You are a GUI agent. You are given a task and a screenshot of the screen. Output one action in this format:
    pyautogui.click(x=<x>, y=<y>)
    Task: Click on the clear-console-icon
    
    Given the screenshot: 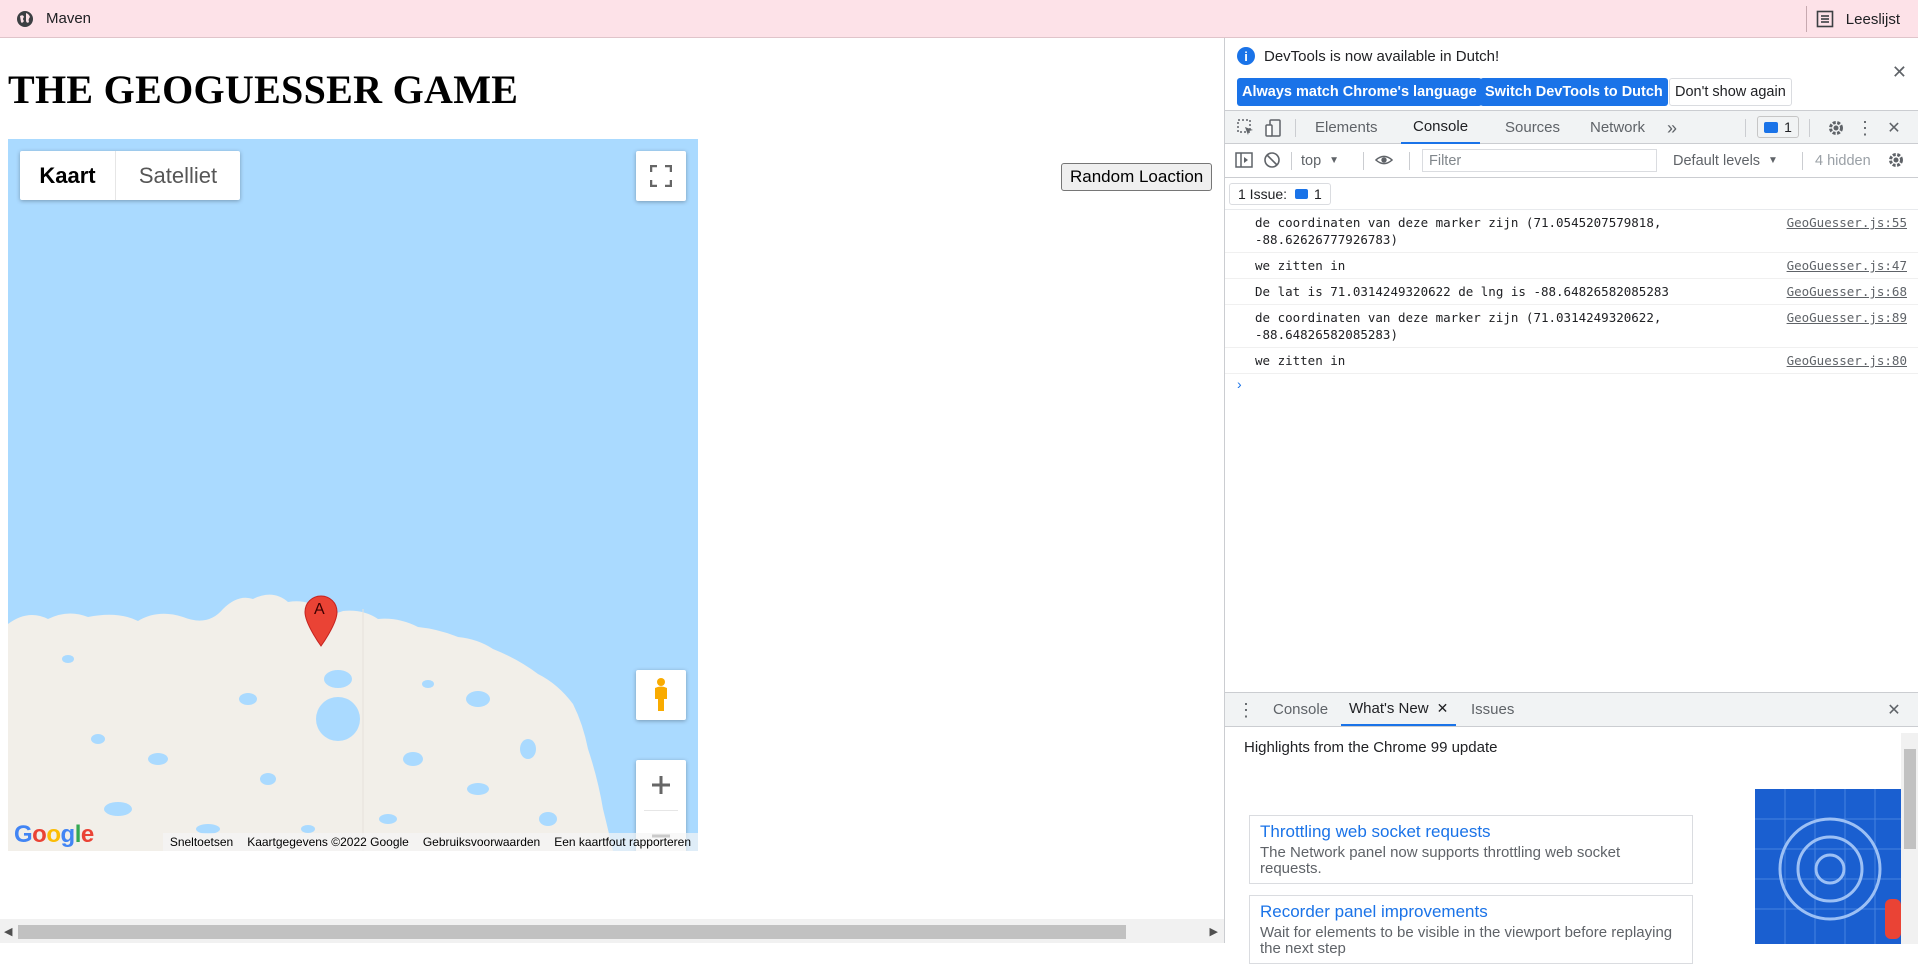 What is the action you would take?
    pyautogui.click(x=1272, y=160)
    